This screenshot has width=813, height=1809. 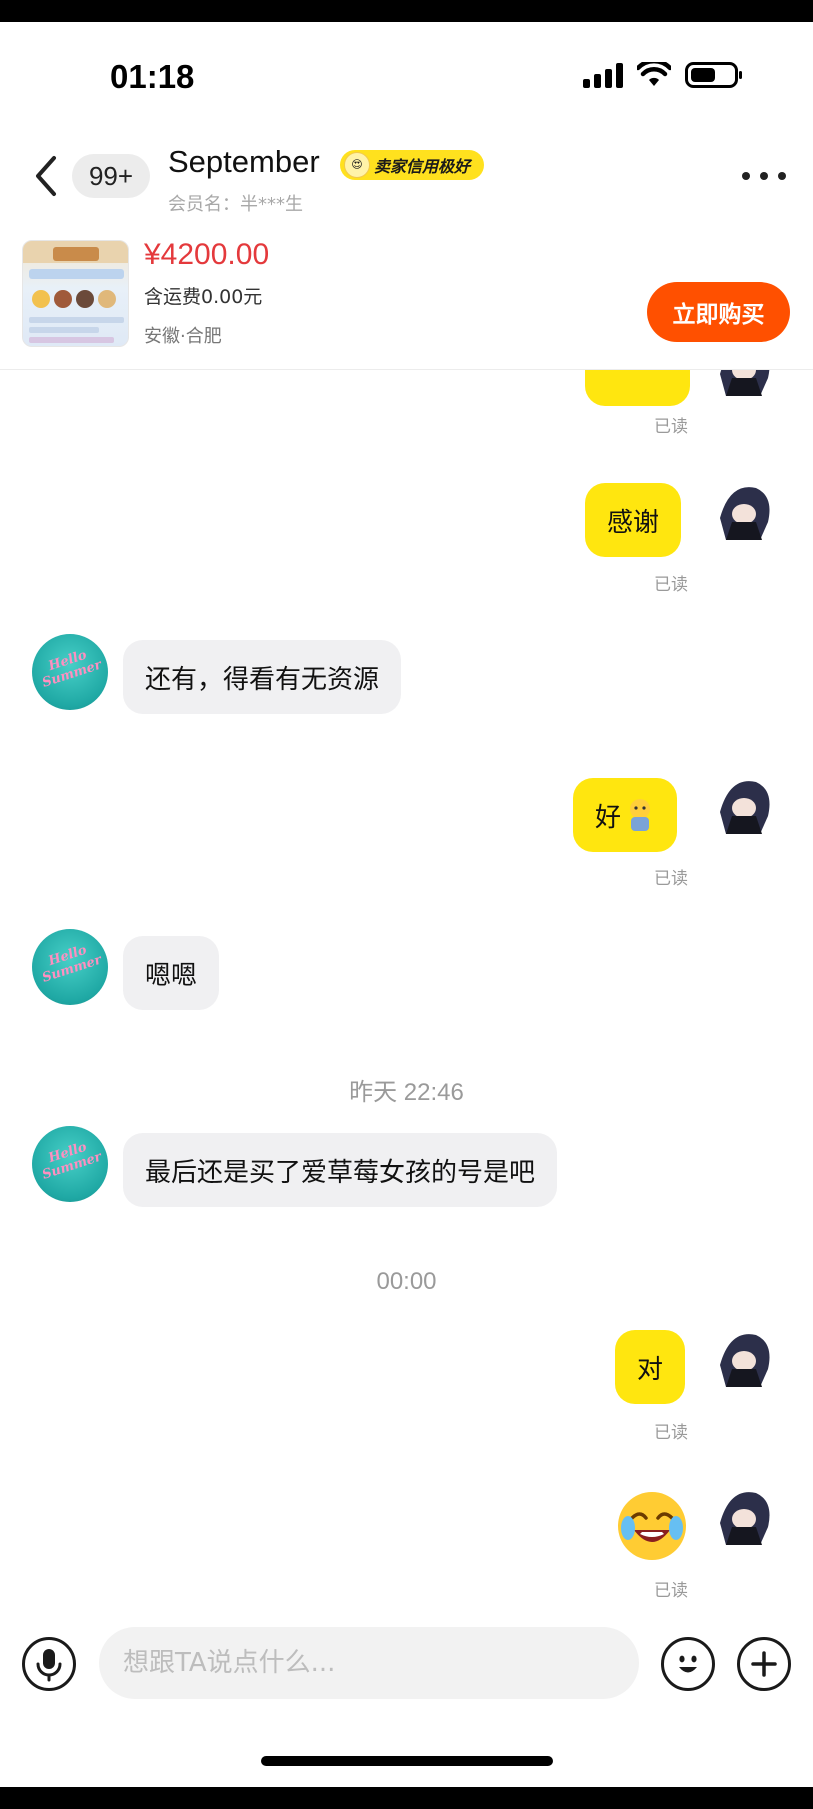 I want to click on bottom-edge, so click(x=406, y=1798).